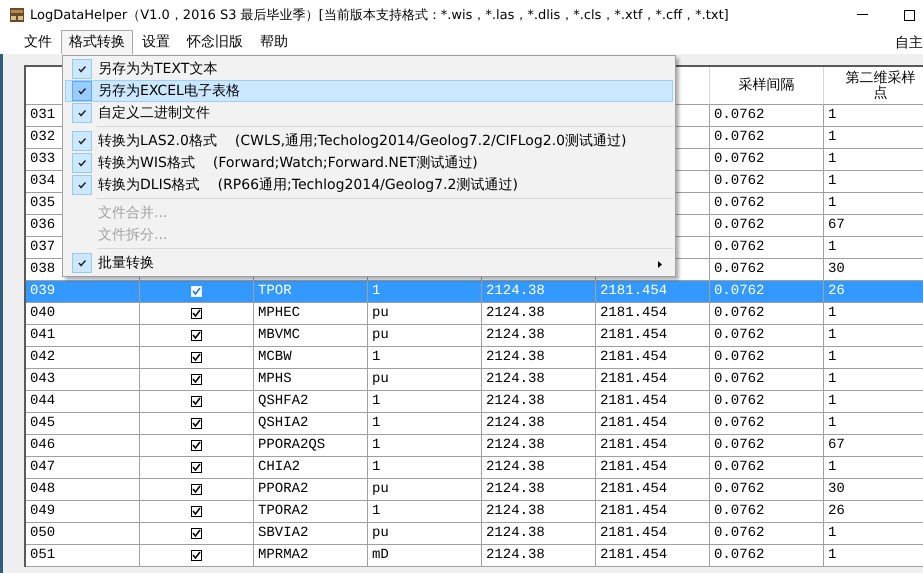  Describe the element at coordinates (909, 15) in the screenshot. I see `maximize-icon` at that location.